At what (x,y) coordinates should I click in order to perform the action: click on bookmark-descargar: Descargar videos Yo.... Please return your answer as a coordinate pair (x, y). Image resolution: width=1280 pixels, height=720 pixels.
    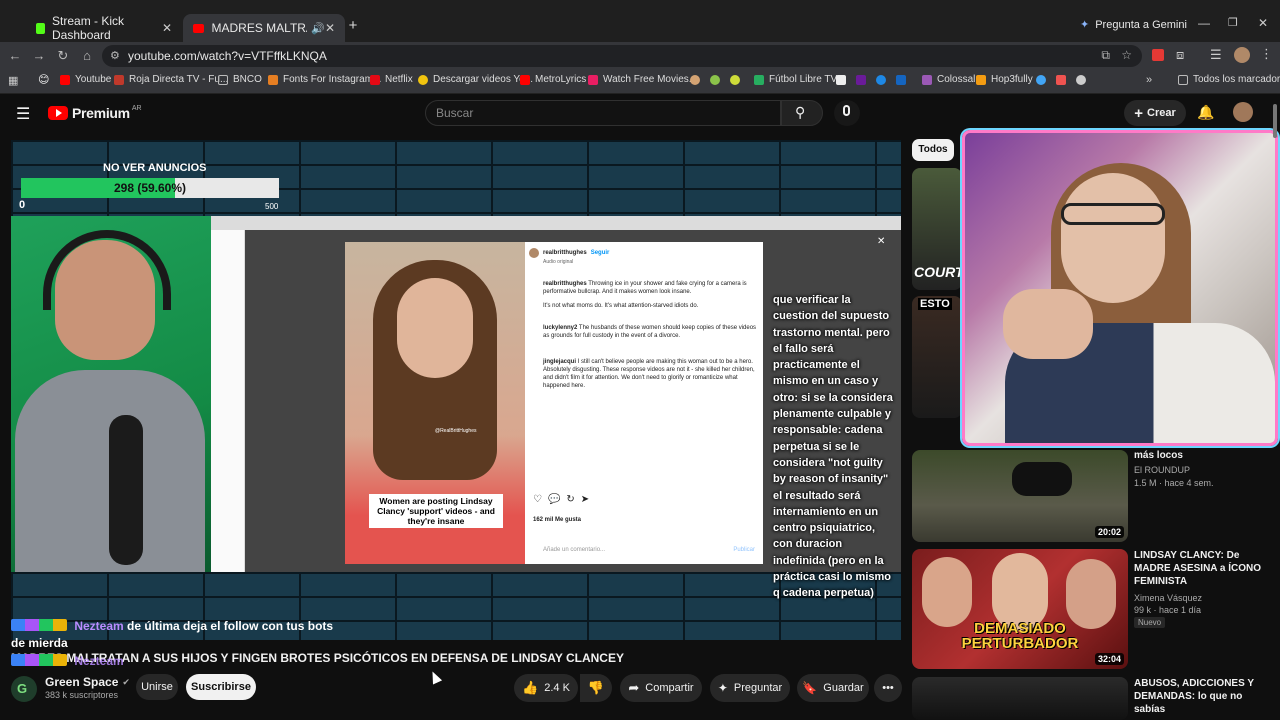
    Looking at the image, I should click on (475, 79).